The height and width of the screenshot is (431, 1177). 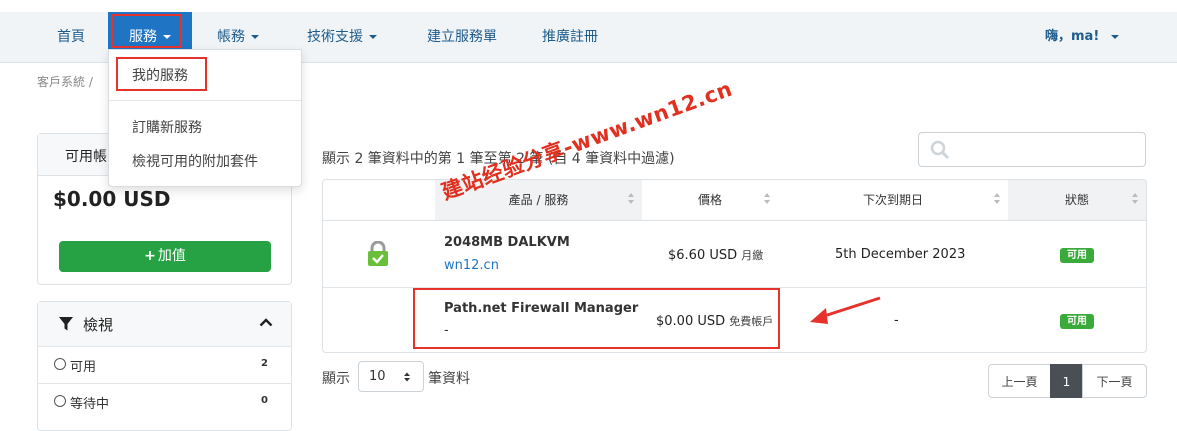 I want to click on filter-title: 檢視, so click(x=98, y=325).